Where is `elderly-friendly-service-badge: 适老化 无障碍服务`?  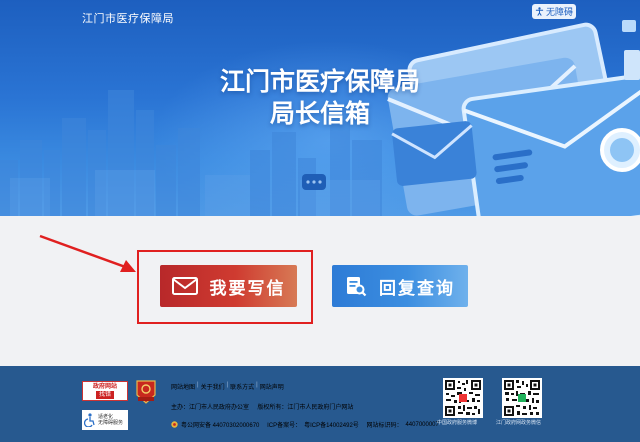 elderly-friendly-service-badge: 适老化 无障碍服务 is located at coordinates (105, 420).